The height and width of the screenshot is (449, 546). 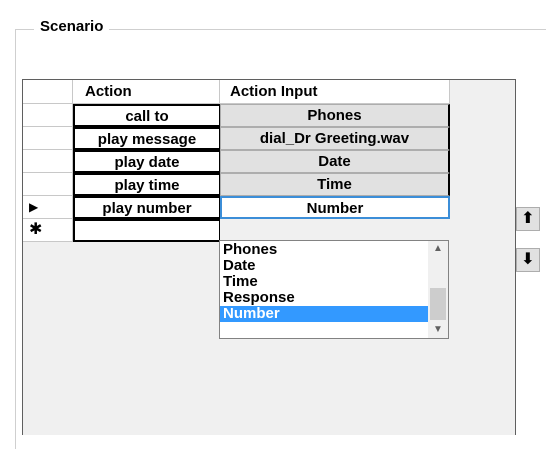 I want to click on dropdown-option-phones: Phones, so click(x=324, y=250).